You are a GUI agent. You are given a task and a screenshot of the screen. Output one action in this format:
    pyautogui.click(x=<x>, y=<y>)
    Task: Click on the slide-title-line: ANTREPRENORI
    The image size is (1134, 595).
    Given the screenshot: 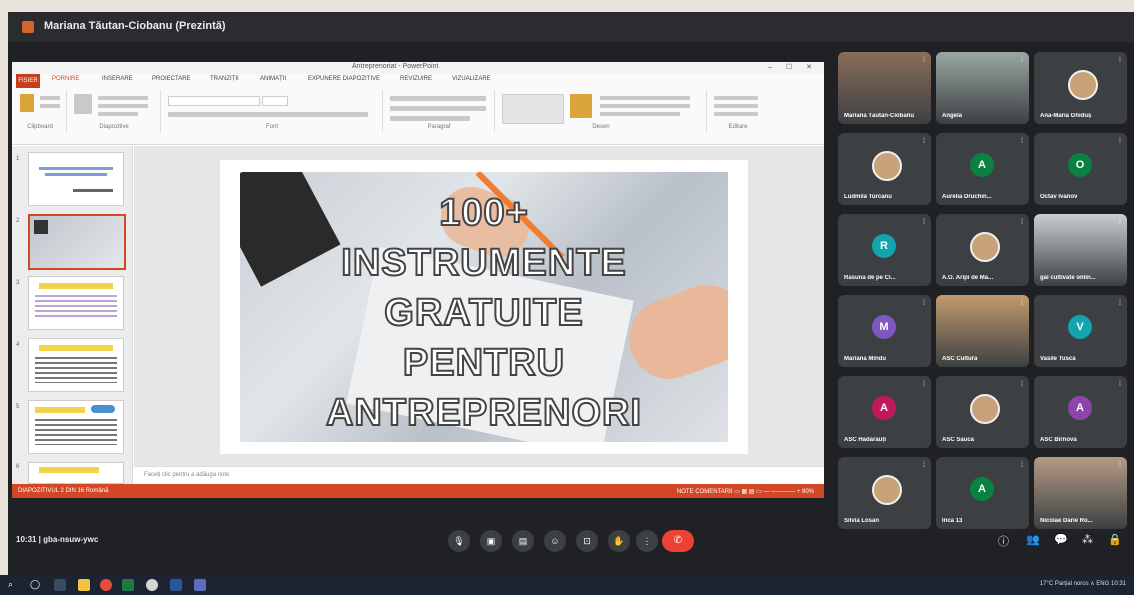 What is the action you would take?
    pyautogui.click(x=484, y=413)
    